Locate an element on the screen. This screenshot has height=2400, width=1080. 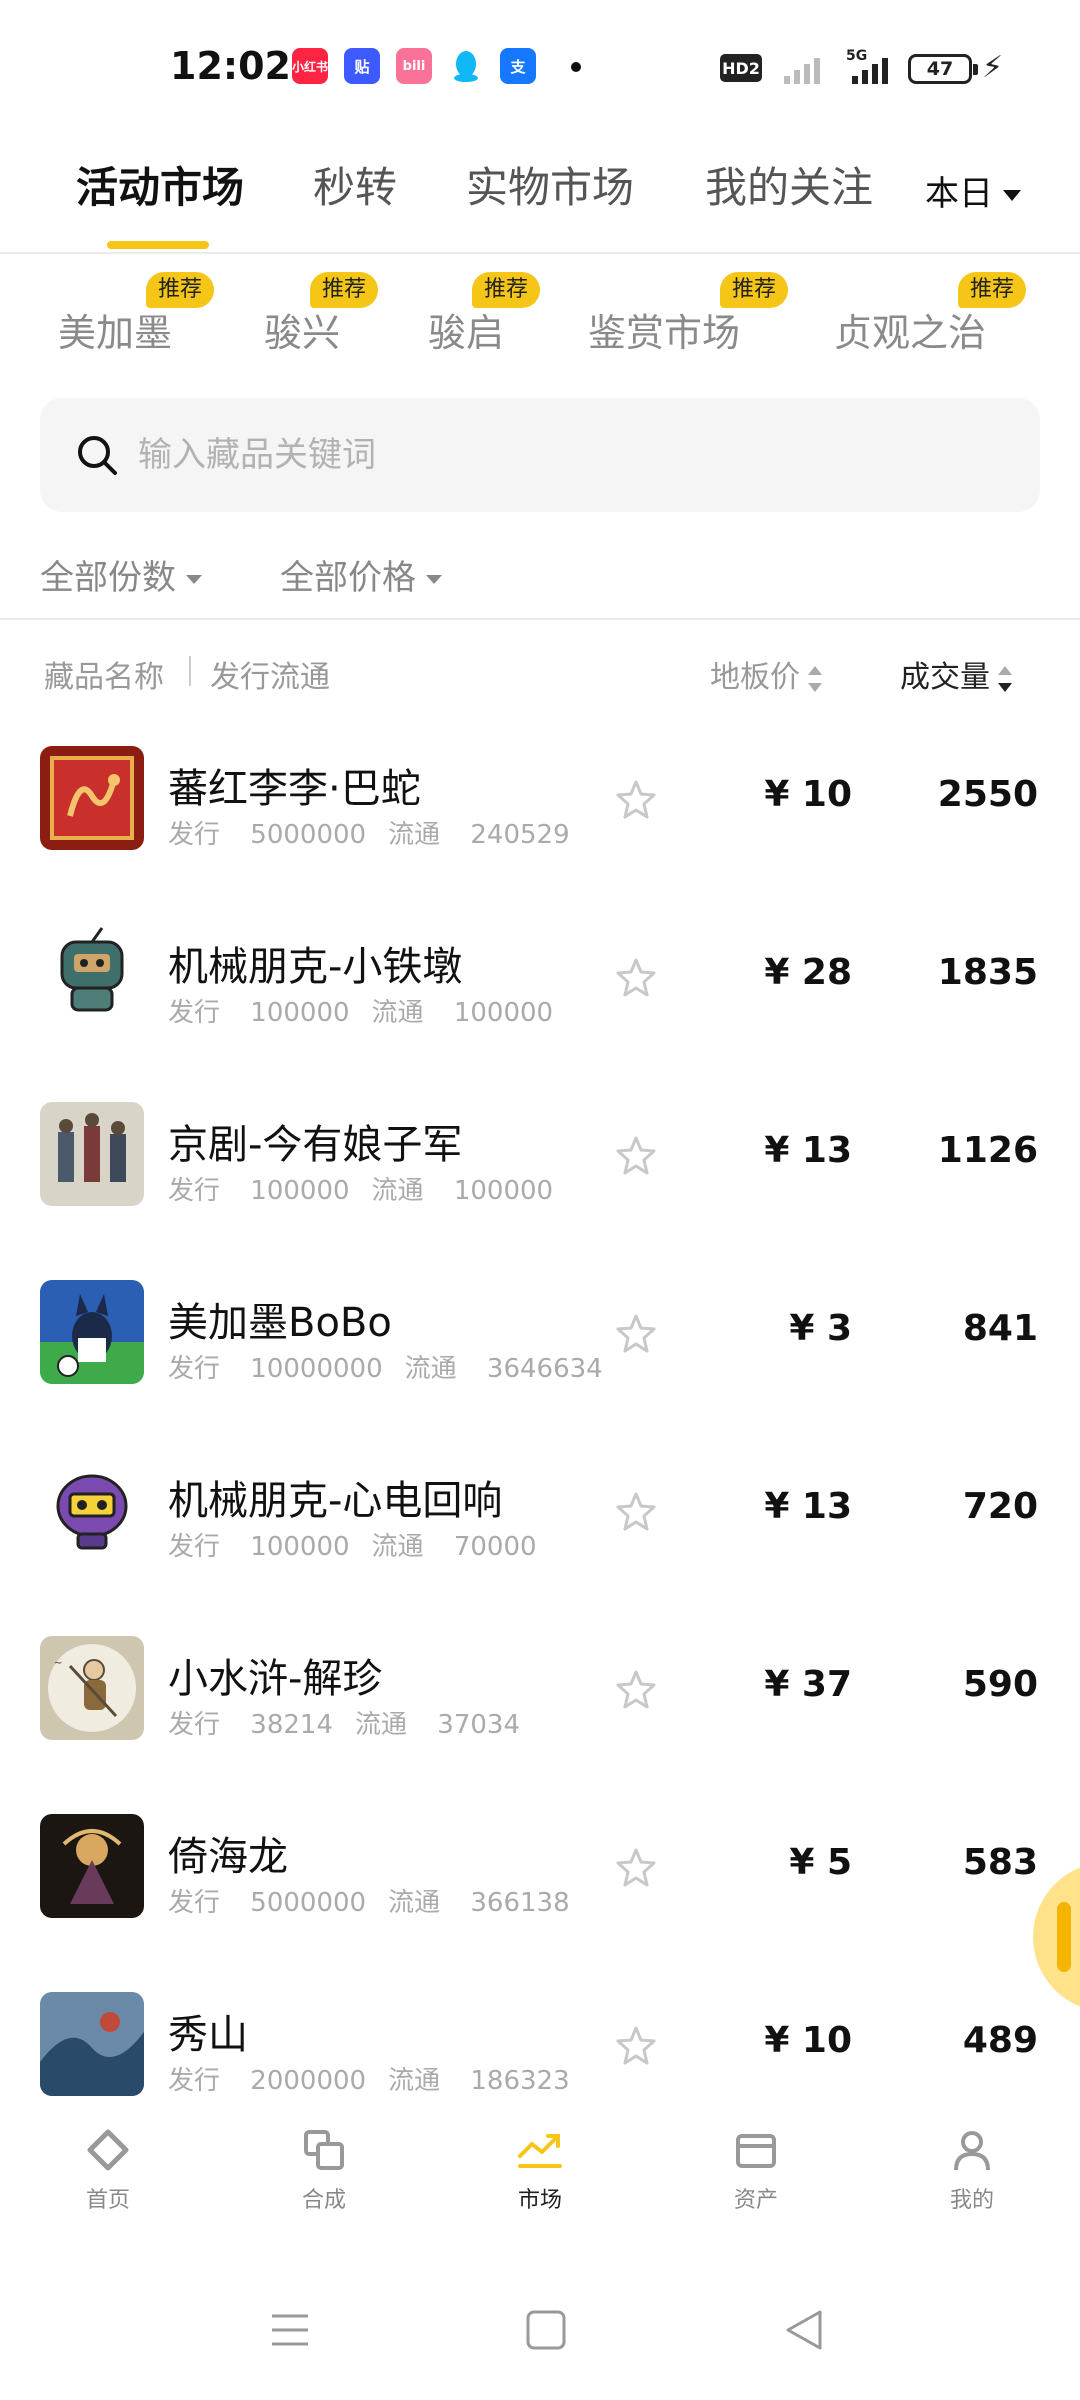
charging-icon: ⚡ is located at coordinates (993, 67).